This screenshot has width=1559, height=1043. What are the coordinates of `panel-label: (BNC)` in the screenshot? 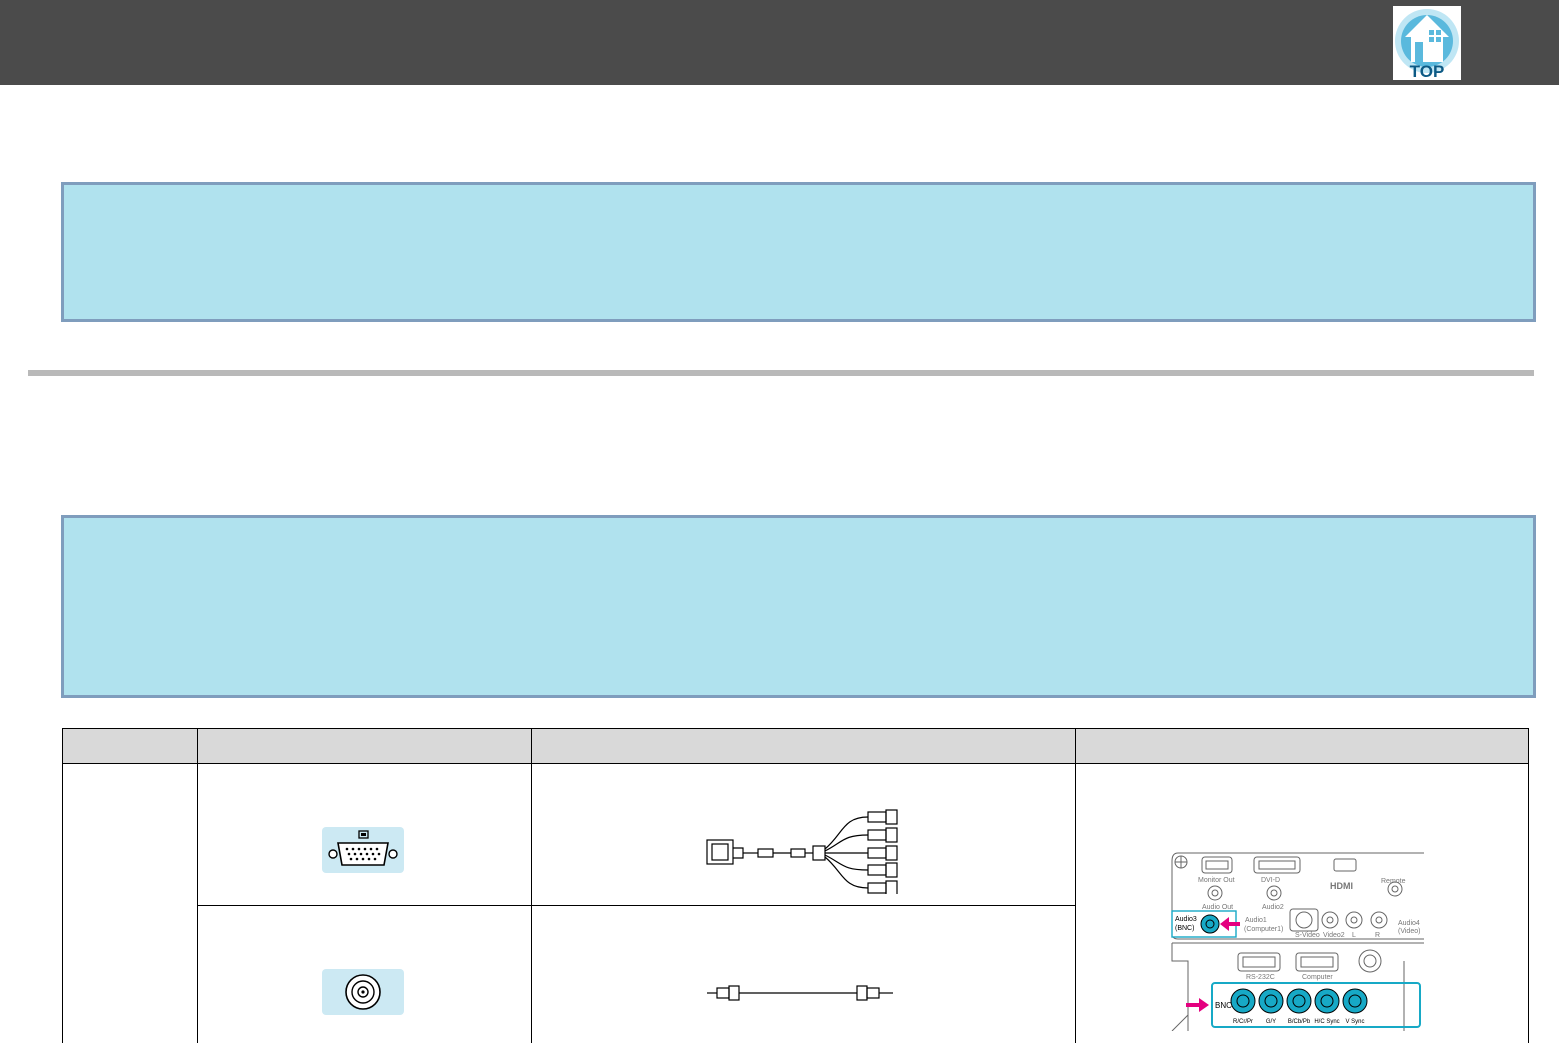 It's located at (1184, 928).